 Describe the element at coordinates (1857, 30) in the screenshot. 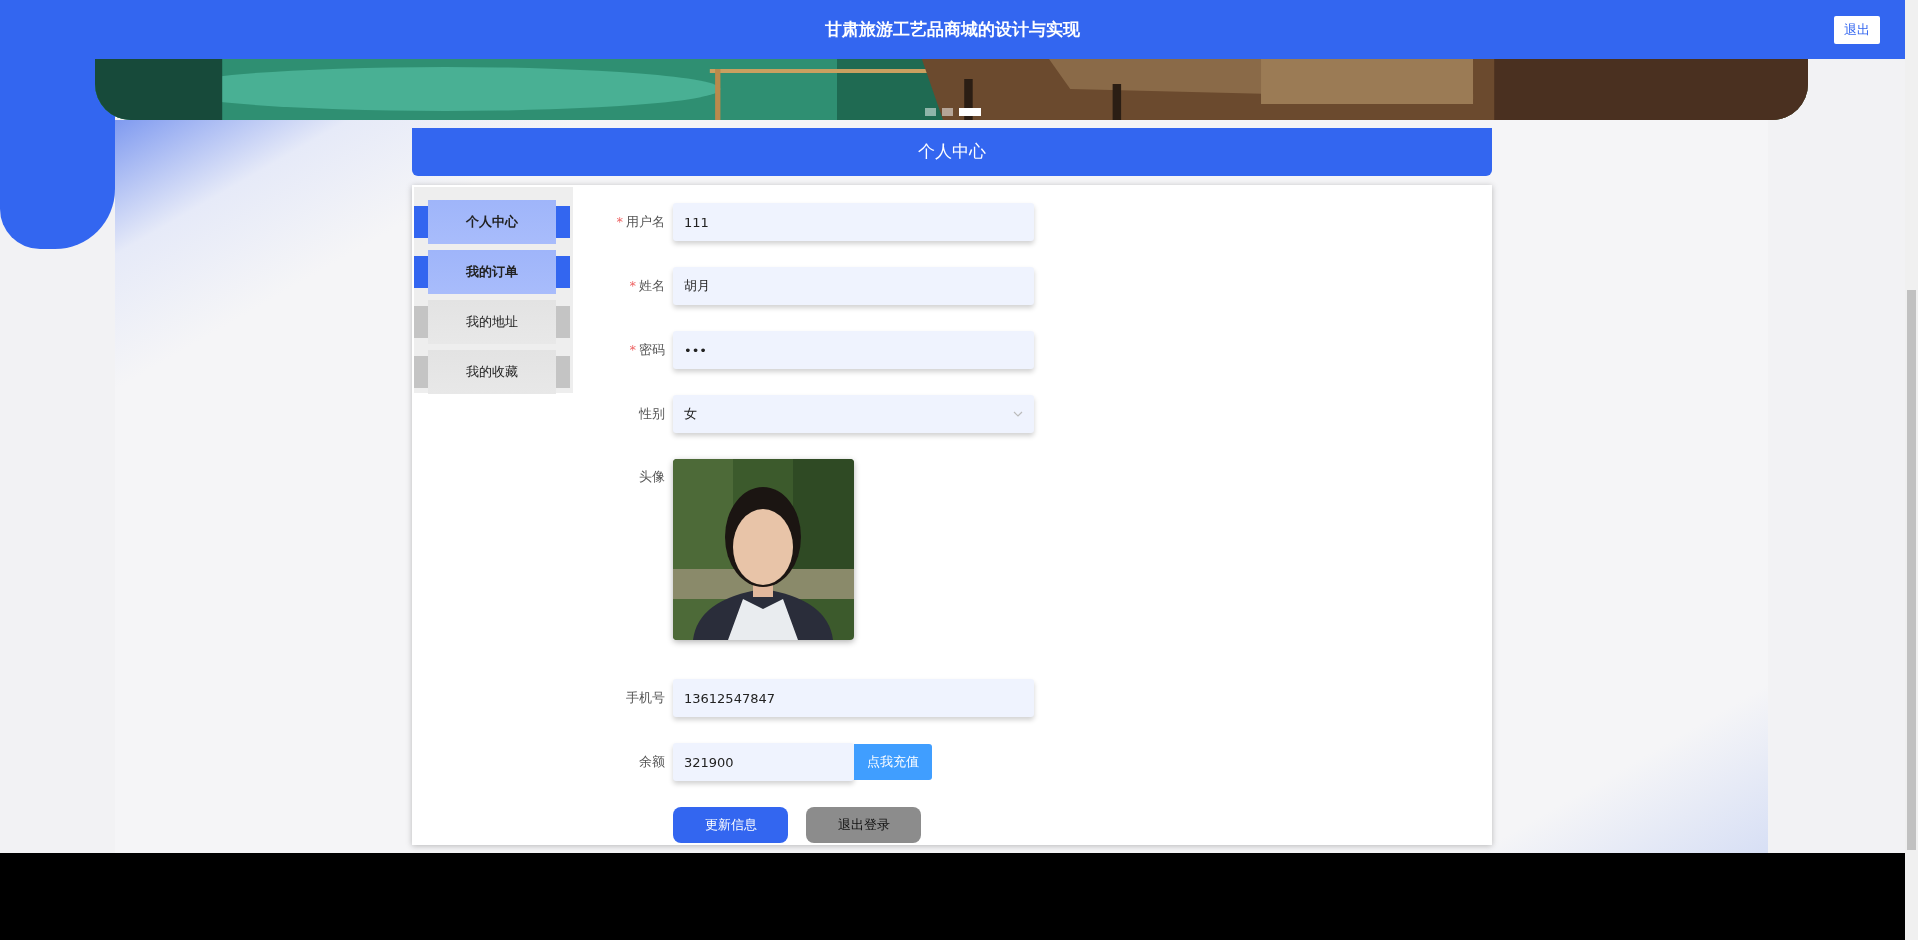

I see `logout-button: 退出` at that location.